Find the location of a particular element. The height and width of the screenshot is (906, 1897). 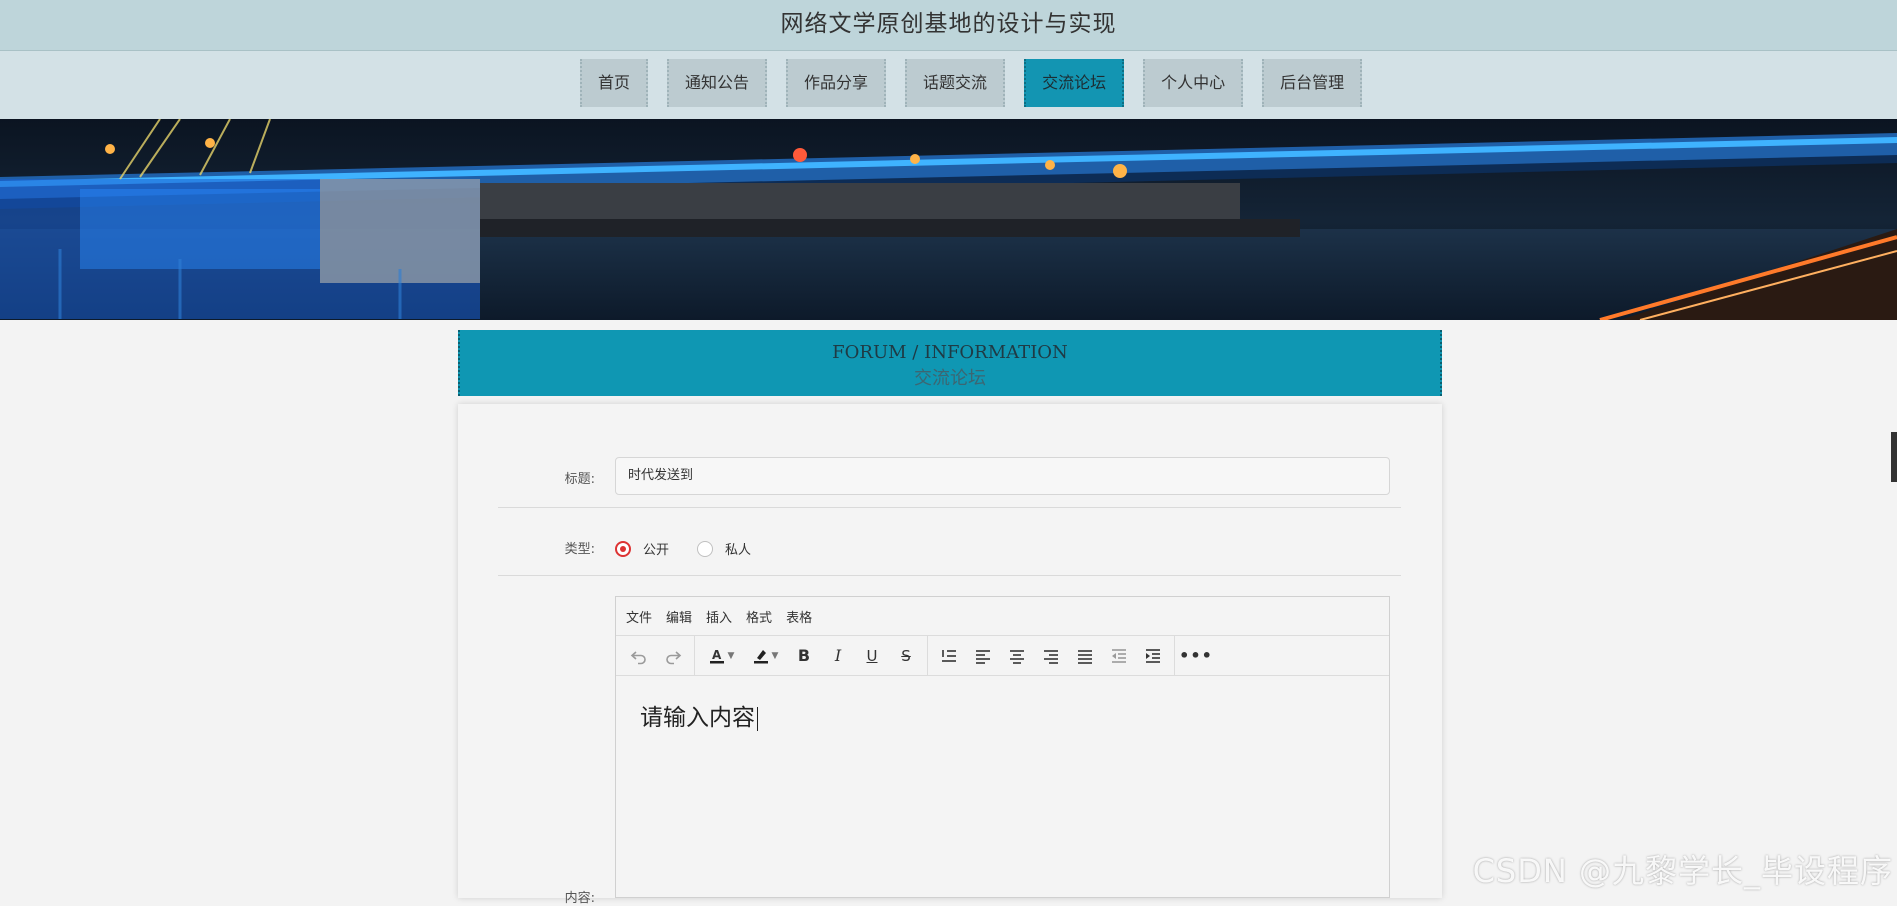

content-label: 内容: is located at coordinates (579, 898).